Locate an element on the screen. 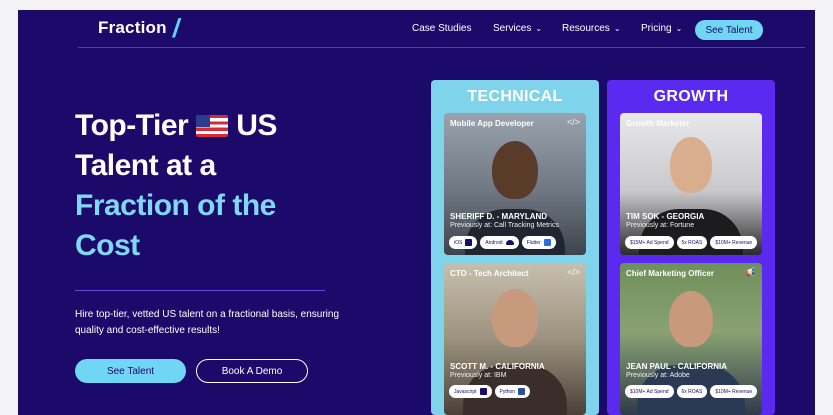  hero-line-1: Top-Tier US is located at coordinates (225, 126).